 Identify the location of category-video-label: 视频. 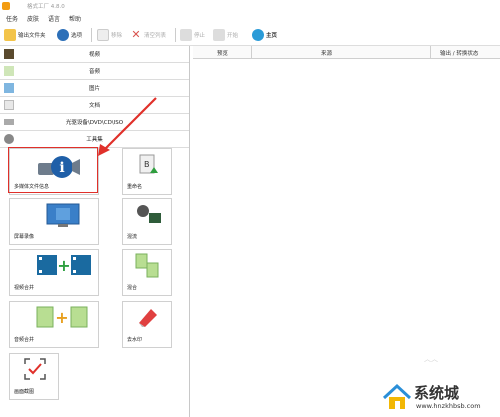
(94, 55).